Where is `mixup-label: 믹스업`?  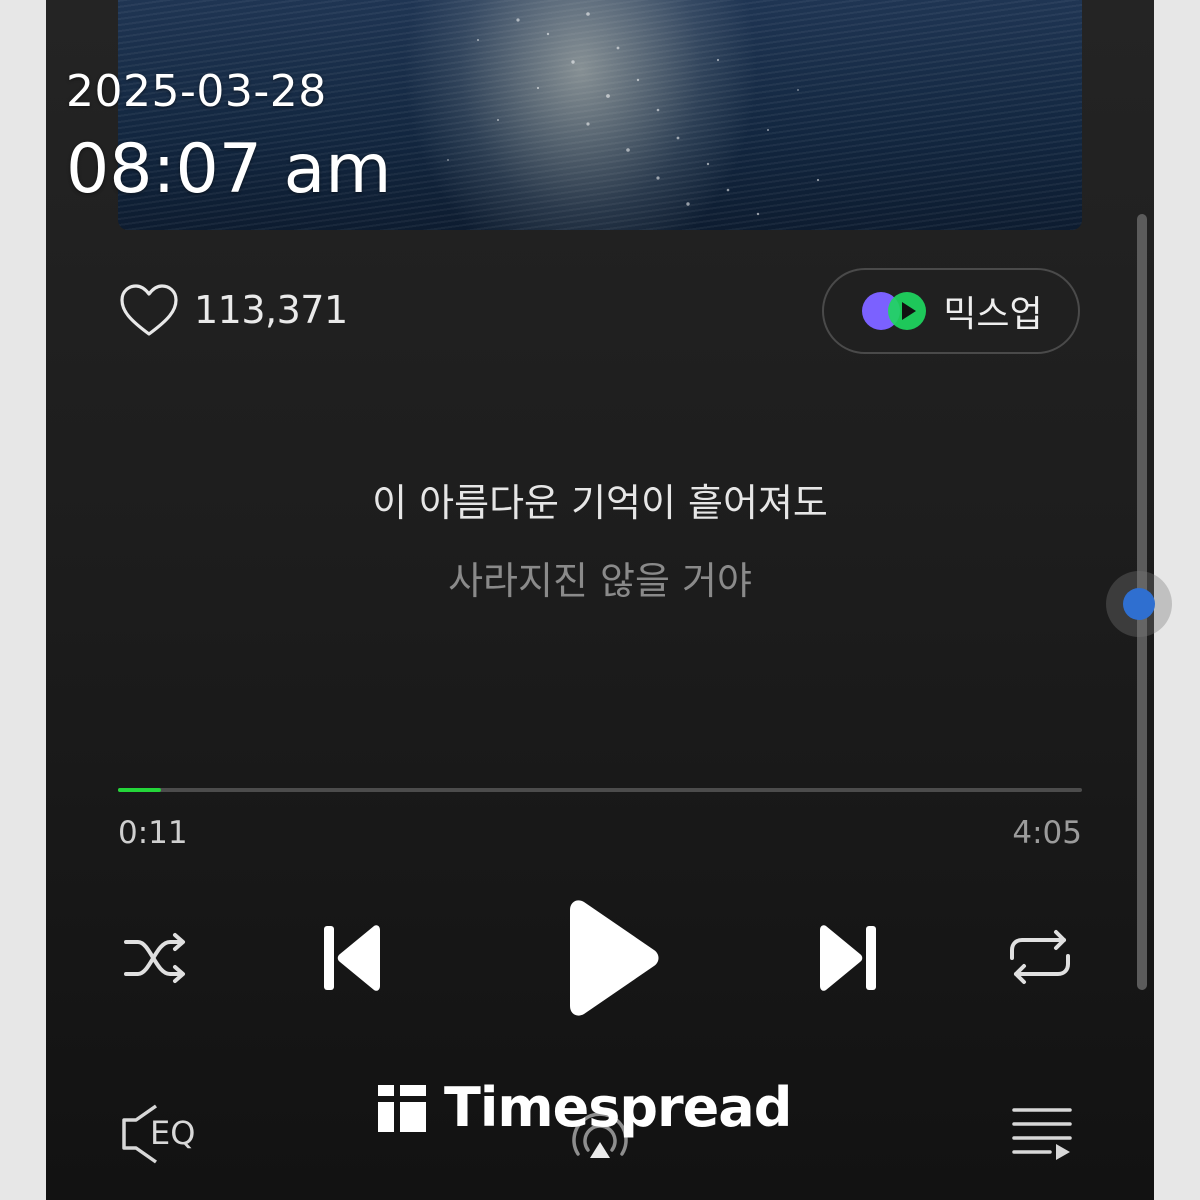
mixup-label: 믹스업 is located at coordinates (993, 314).